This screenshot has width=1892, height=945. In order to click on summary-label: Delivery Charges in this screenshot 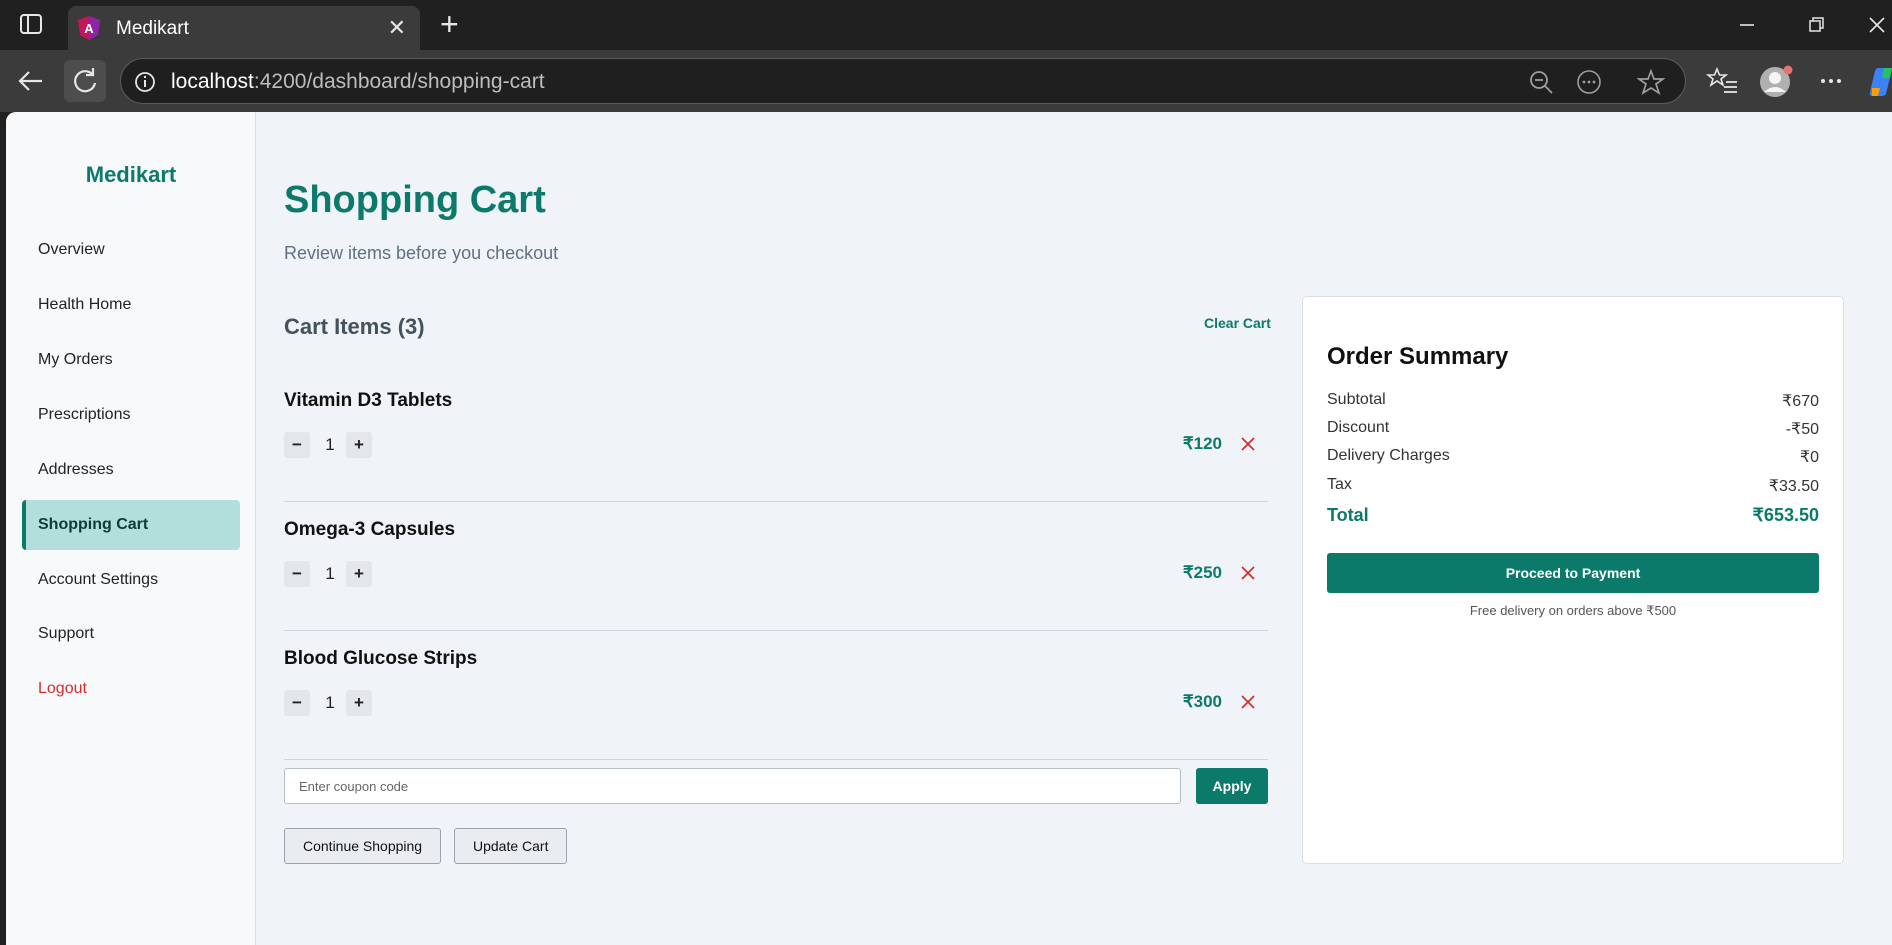, I will do `click(1388, 455)`.